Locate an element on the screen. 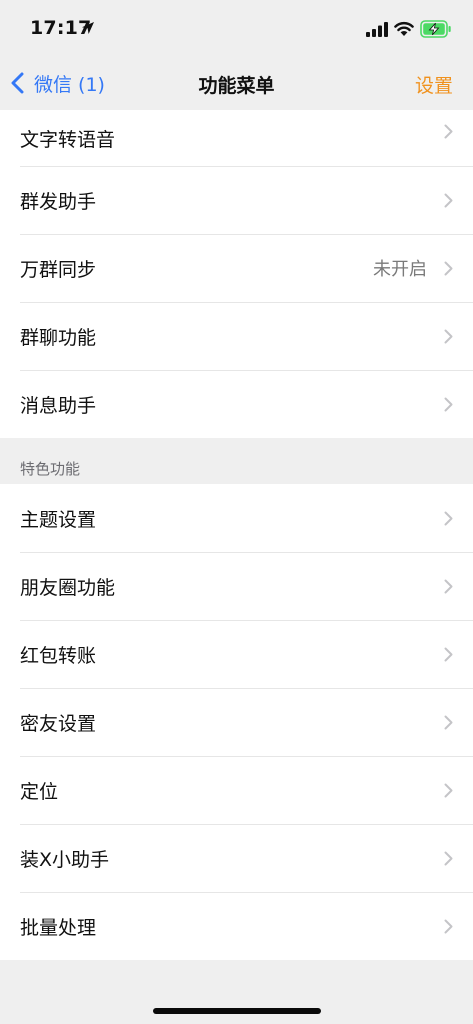  section-header: 特色功能 is located at coordinates (50, 469).